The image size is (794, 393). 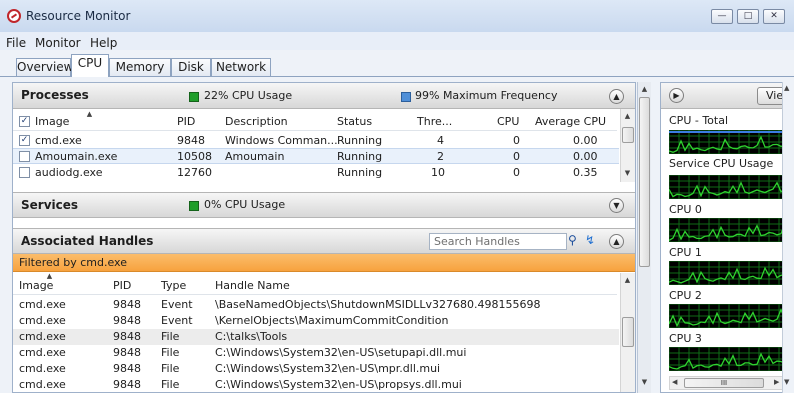 What do you see at coordinates (45, 67) in the screenshot?
I see `tab-overview: Overview` at bounding box center [45, 67].